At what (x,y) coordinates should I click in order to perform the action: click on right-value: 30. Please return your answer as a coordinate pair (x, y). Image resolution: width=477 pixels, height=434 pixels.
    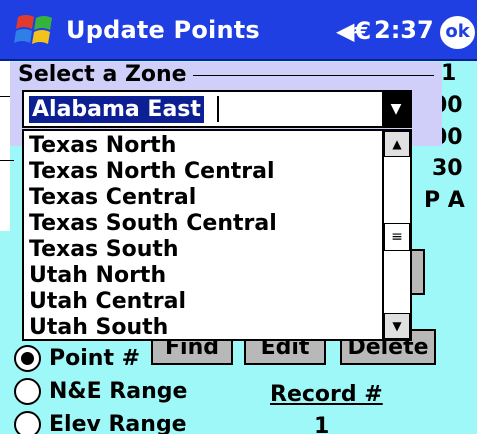
    Looking at the image, I should click on (447, 168).